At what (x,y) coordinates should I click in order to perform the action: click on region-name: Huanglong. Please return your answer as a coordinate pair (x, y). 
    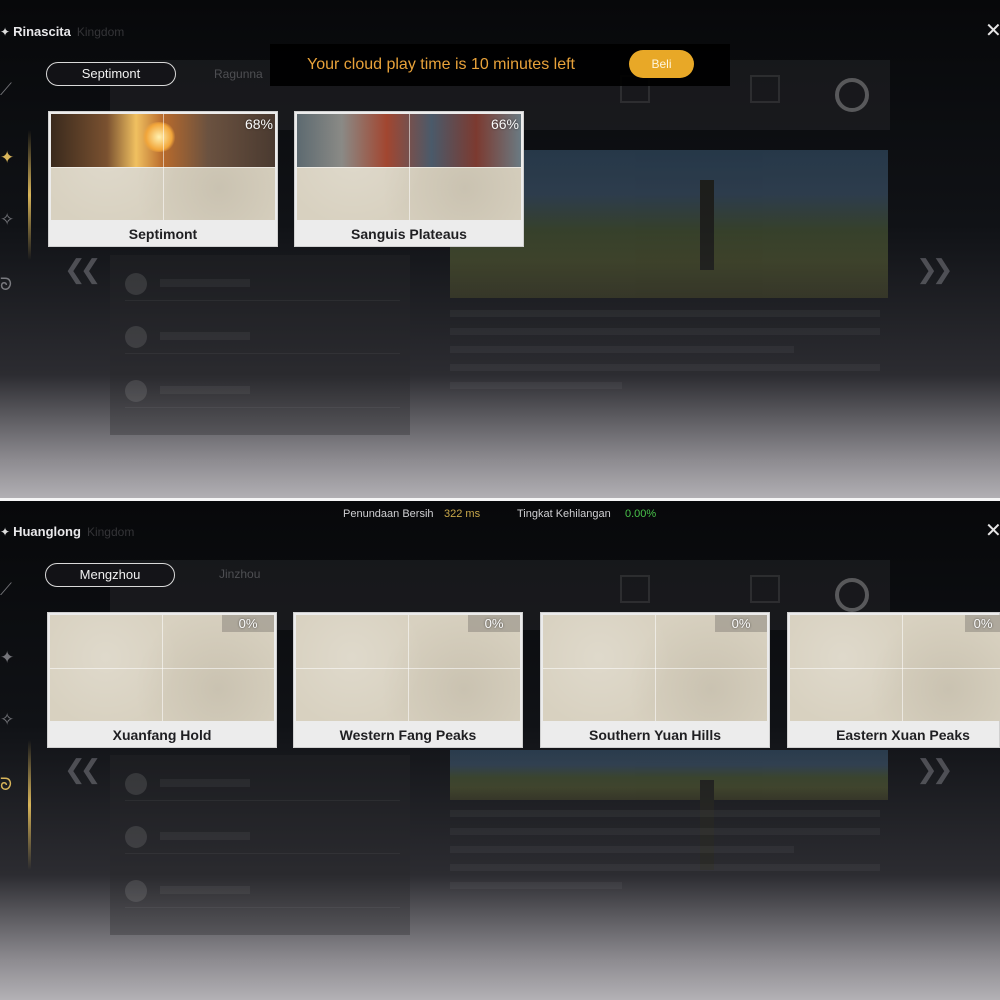
    Looking at the image, I should click on (47, 531).